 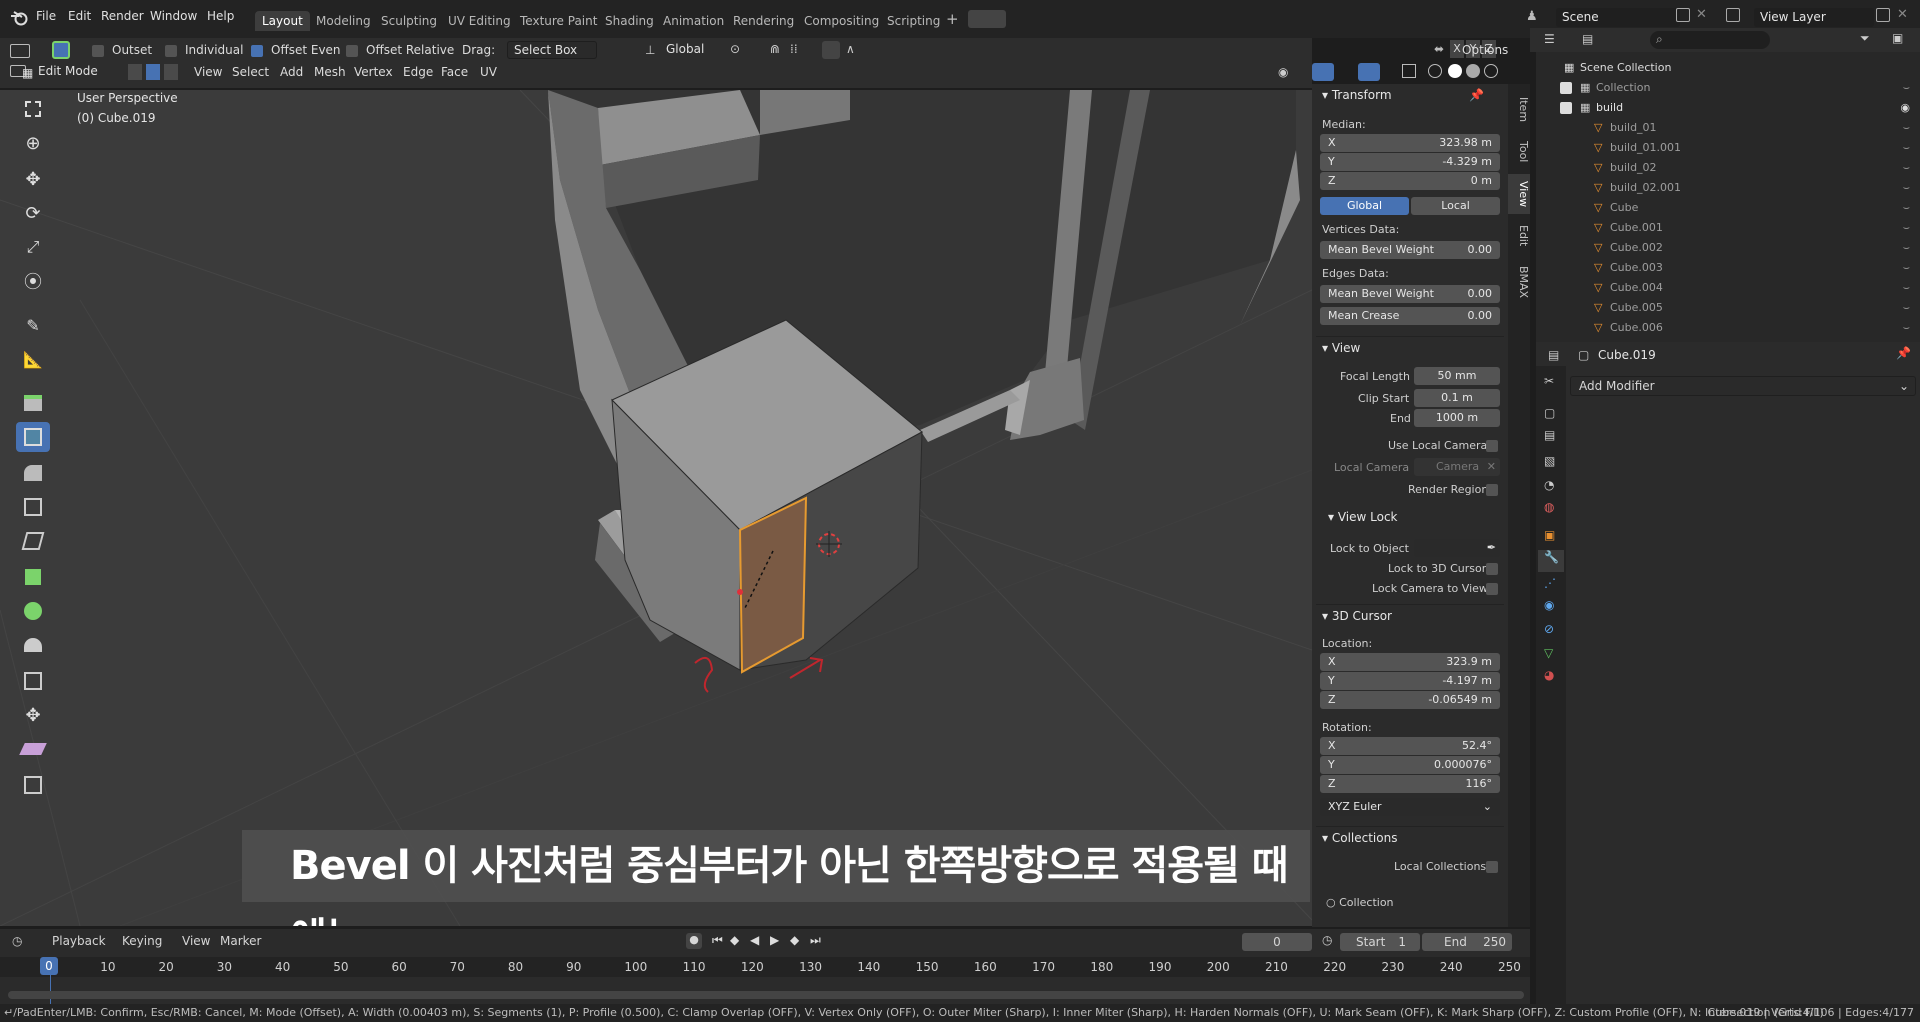 What do you see at coordinates (1905, 108) in the screenshot?
I see `visibility-toggle-icon: ◉` at bounding box center [1905, 108].